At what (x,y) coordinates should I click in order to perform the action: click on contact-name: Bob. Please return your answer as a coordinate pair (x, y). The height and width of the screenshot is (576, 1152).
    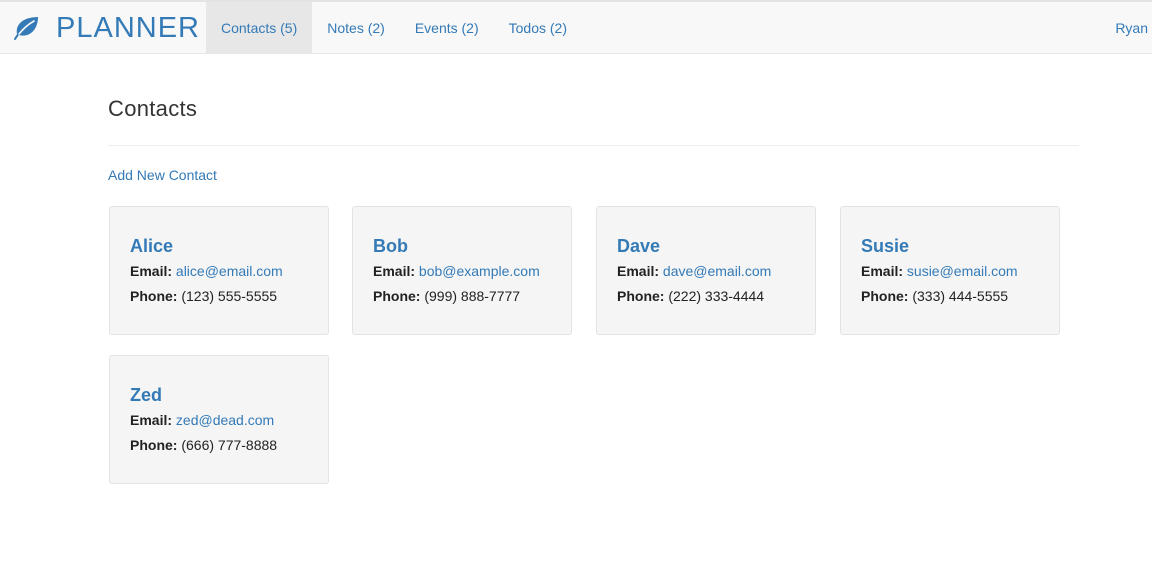
    Looking at the image, I should click on (390, 246).